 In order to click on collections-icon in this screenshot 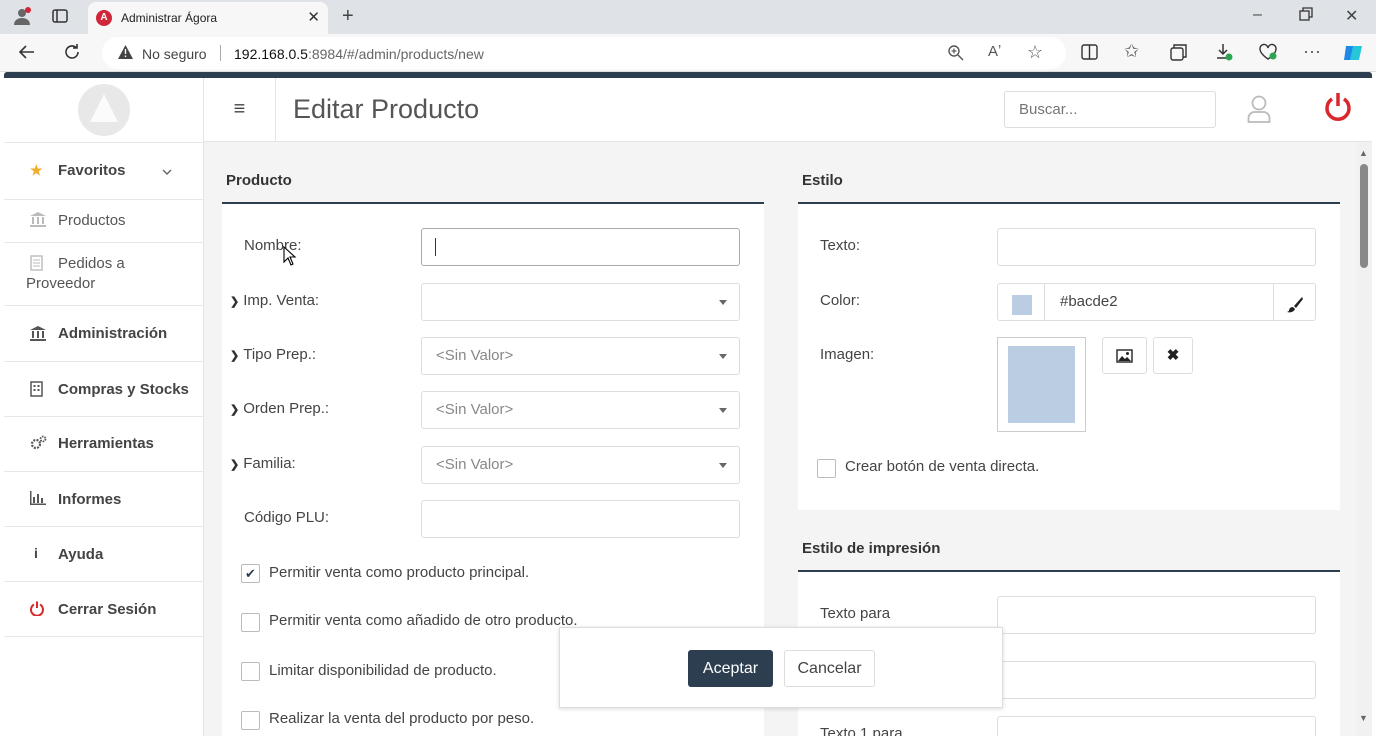, I will do `click(1178, 55)`.